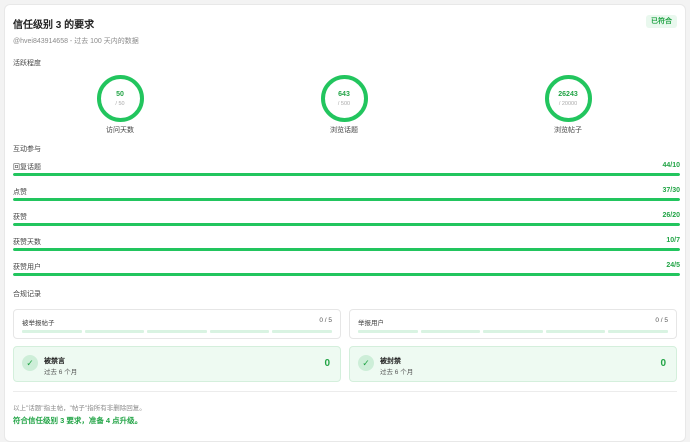  Describe the element at coordinates (663, 363) in the screenshot. I see `suspended-value: 0` at that location.